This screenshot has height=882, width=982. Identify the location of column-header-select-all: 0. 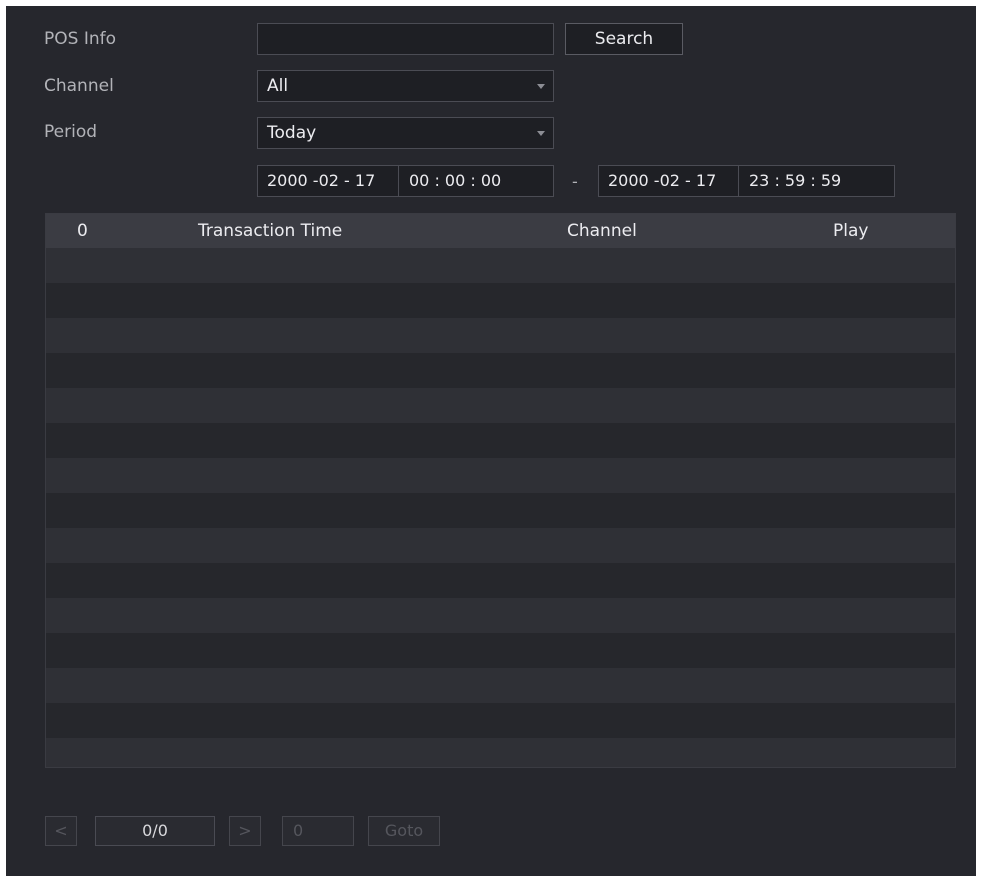
(82, 231).